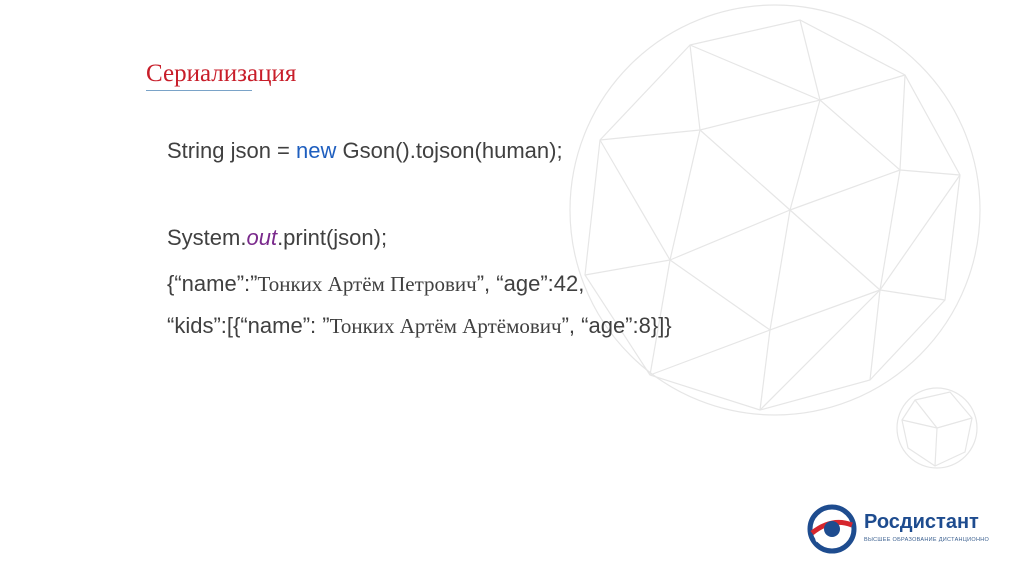 The width and height of the screenshot is (1024, 574). Describe the element at coordinates (927, 540) in the screenshot. I see `logo-tagline: ВЫСШЕЕ ОБРАЗОВАНИЕ ДИСТАНЦИОННО` at that location.